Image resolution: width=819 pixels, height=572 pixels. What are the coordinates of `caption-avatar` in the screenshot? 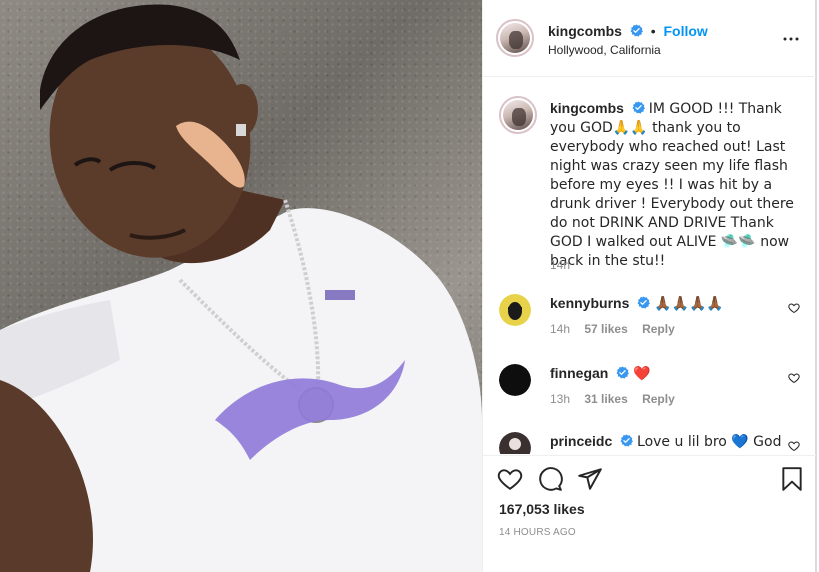 It's located at (518, 115).